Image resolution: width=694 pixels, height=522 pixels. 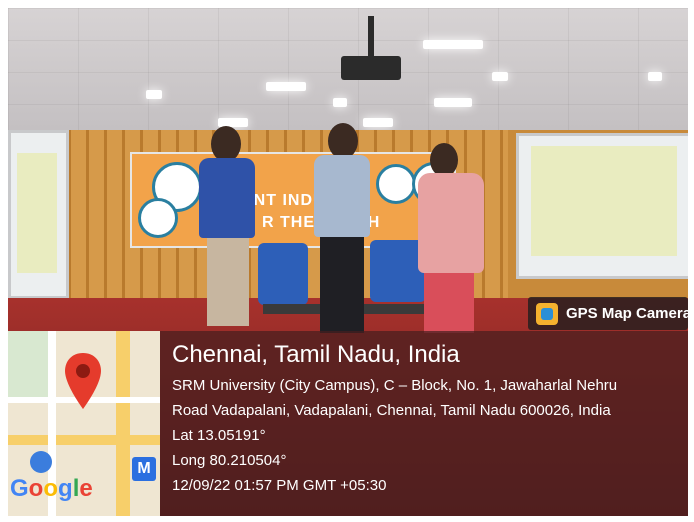 I want to click on longitude: Long 80.210504°, so click(x=229, y=460).